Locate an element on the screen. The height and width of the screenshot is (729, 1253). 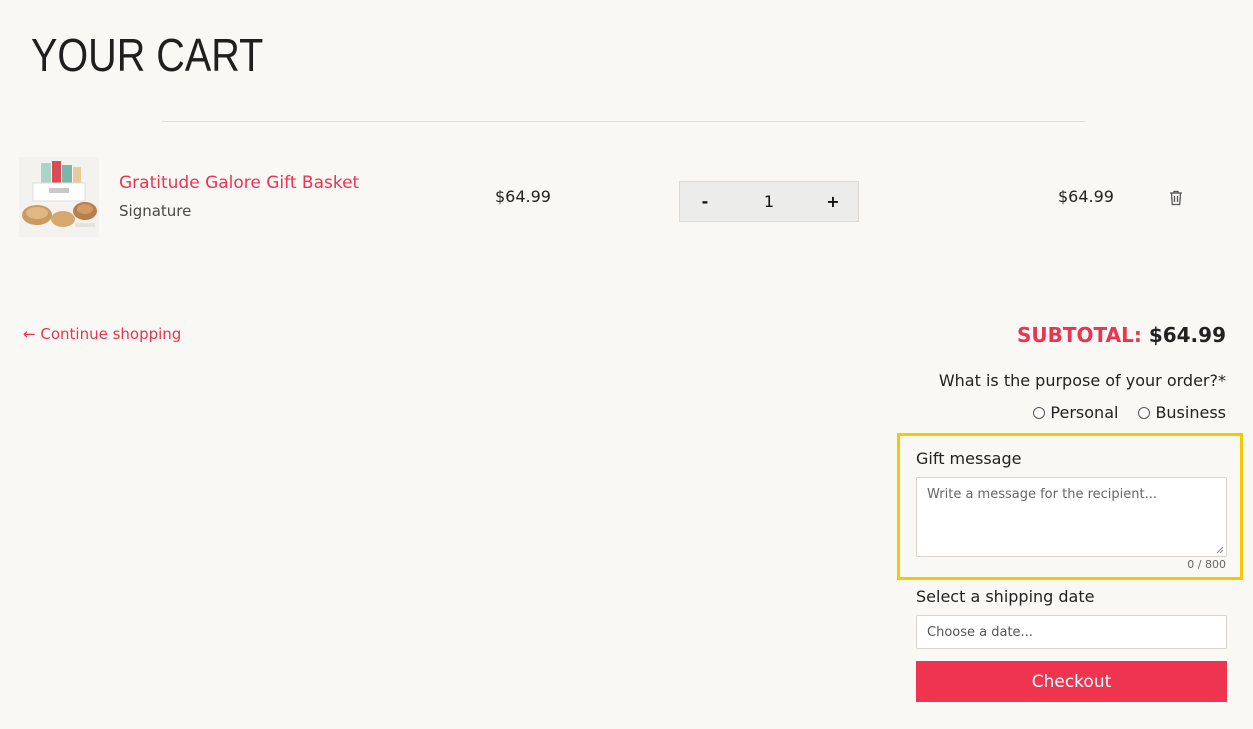
purpose-radio-personal: Personal is located at coordinates (1075, 412).